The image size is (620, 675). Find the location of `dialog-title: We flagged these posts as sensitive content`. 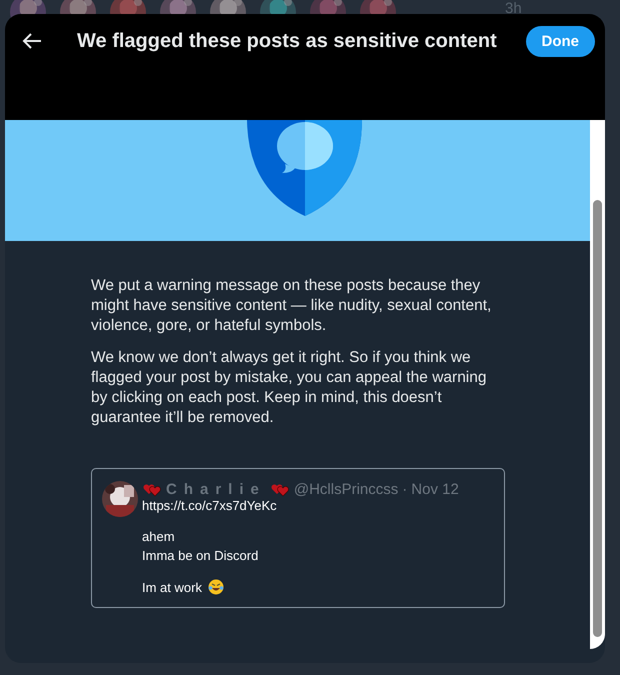

dialog-title: We flagged these posts as sensitive content is located at coordinates (287, 41).